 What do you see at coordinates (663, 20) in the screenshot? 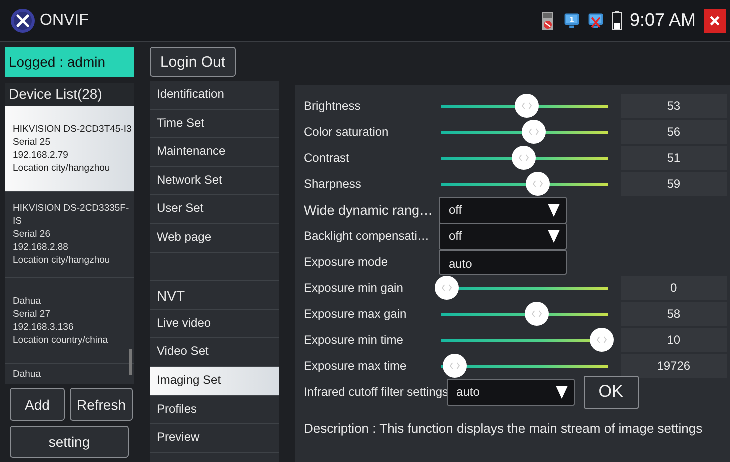
I see `clock-time: 9:07 AM` at bounding box center [663, 20].